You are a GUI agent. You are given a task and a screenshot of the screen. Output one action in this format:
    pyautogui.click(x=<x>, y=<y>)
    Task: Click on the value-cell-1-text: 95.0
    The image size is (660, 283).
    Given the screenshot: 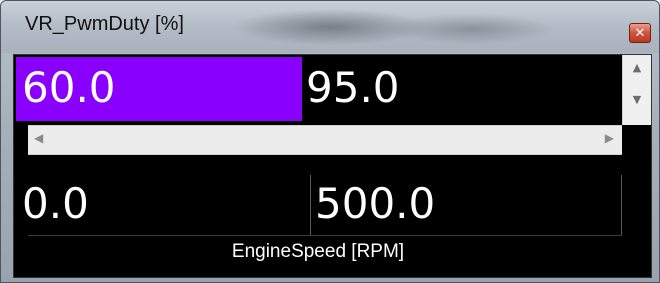 What is the action you would take?
    pyautogui.click(x=353, y=87)
    